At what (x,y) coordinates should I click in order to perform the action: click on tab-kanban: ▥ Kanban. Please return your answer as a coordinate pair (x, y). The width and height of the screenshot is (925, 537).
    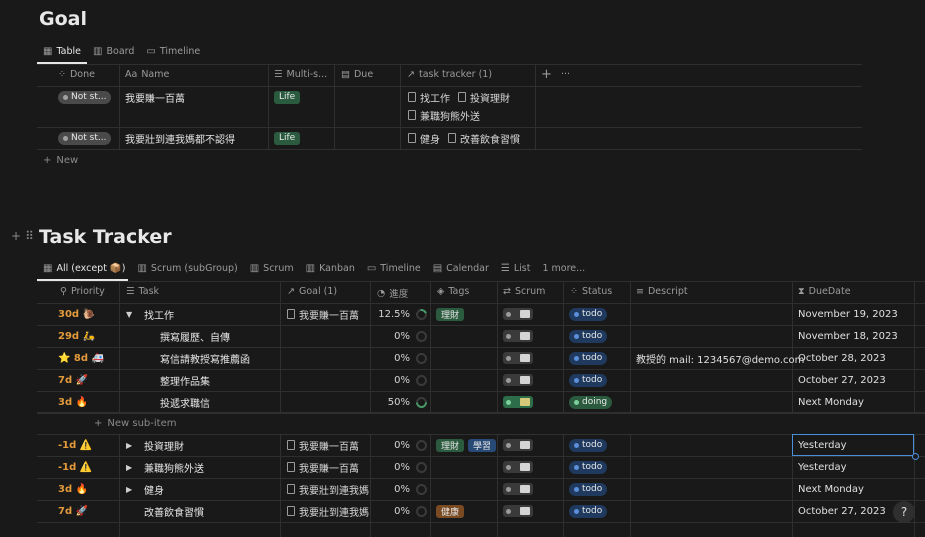
    Looking at the image, I should click on (330, 268).